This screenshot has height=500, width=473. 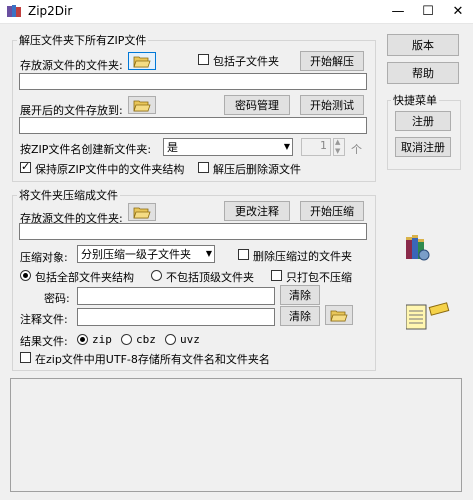 I want to click on structure-all-radio, so click(x=25, y=275).